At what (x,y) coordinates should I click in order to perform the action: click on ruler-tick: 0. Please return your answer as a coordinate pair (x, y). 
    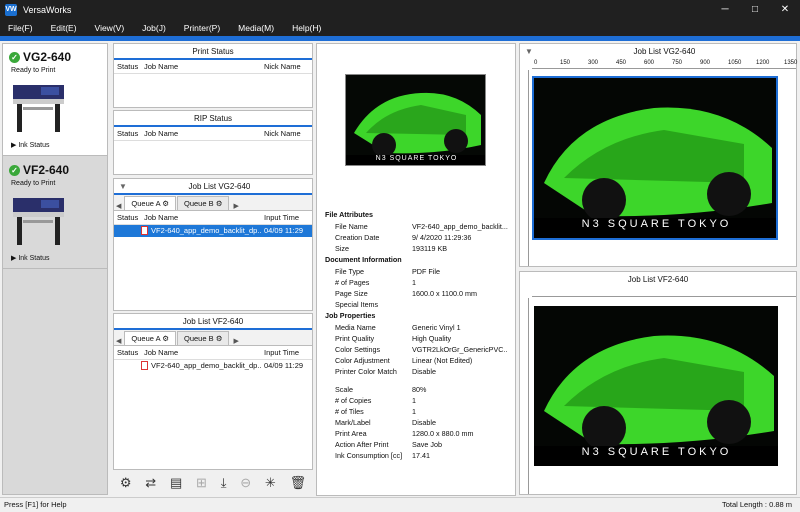
    Looking at the image, I should click on (536, 63).